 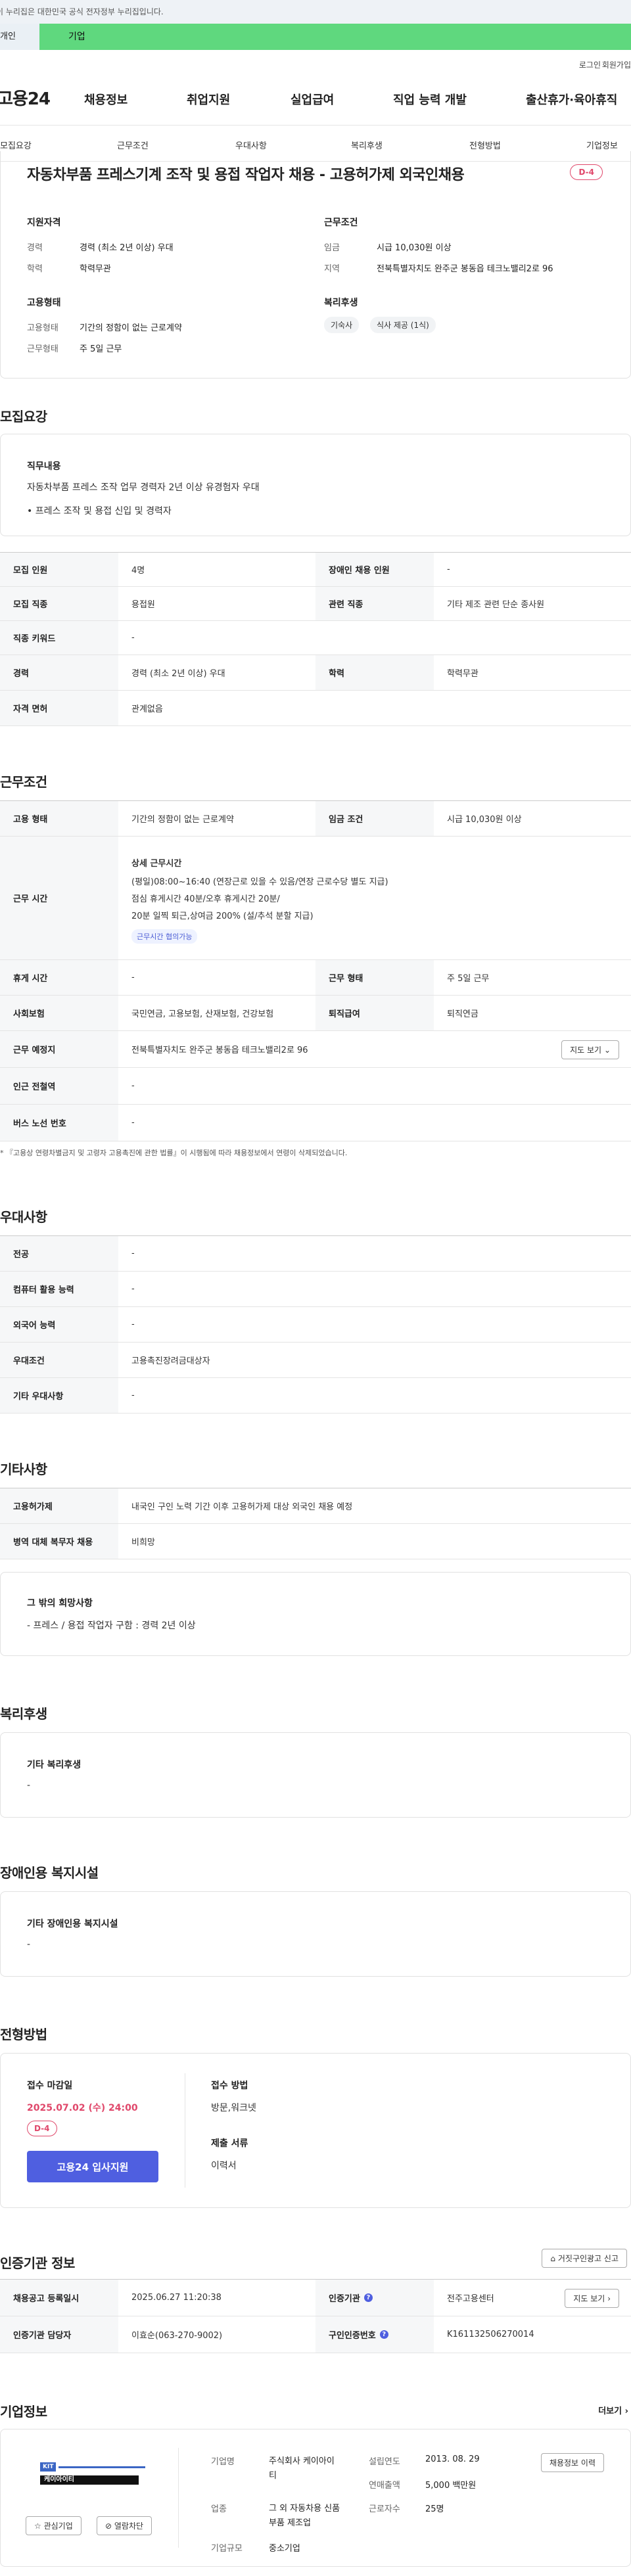 What do you see at coordinates (203, 1014) in the screenshot?
I see `td-cell: 국민연금, 고용보험, 산재보험, 건강보험` at bounding box center [203, 1014].